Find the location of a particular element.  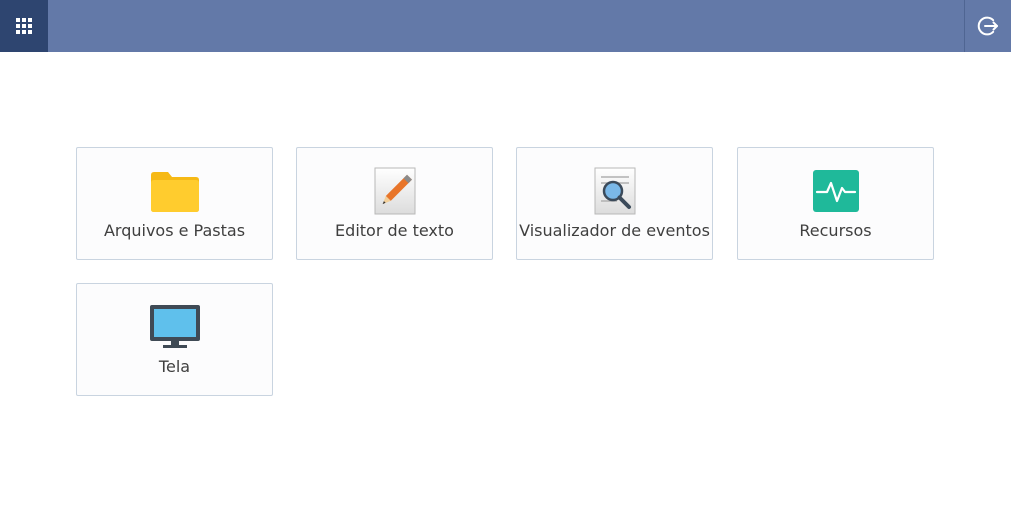

app-tile-visualizador-de-eventos: Visualizador de eventos is located at coordinates (614, 203).